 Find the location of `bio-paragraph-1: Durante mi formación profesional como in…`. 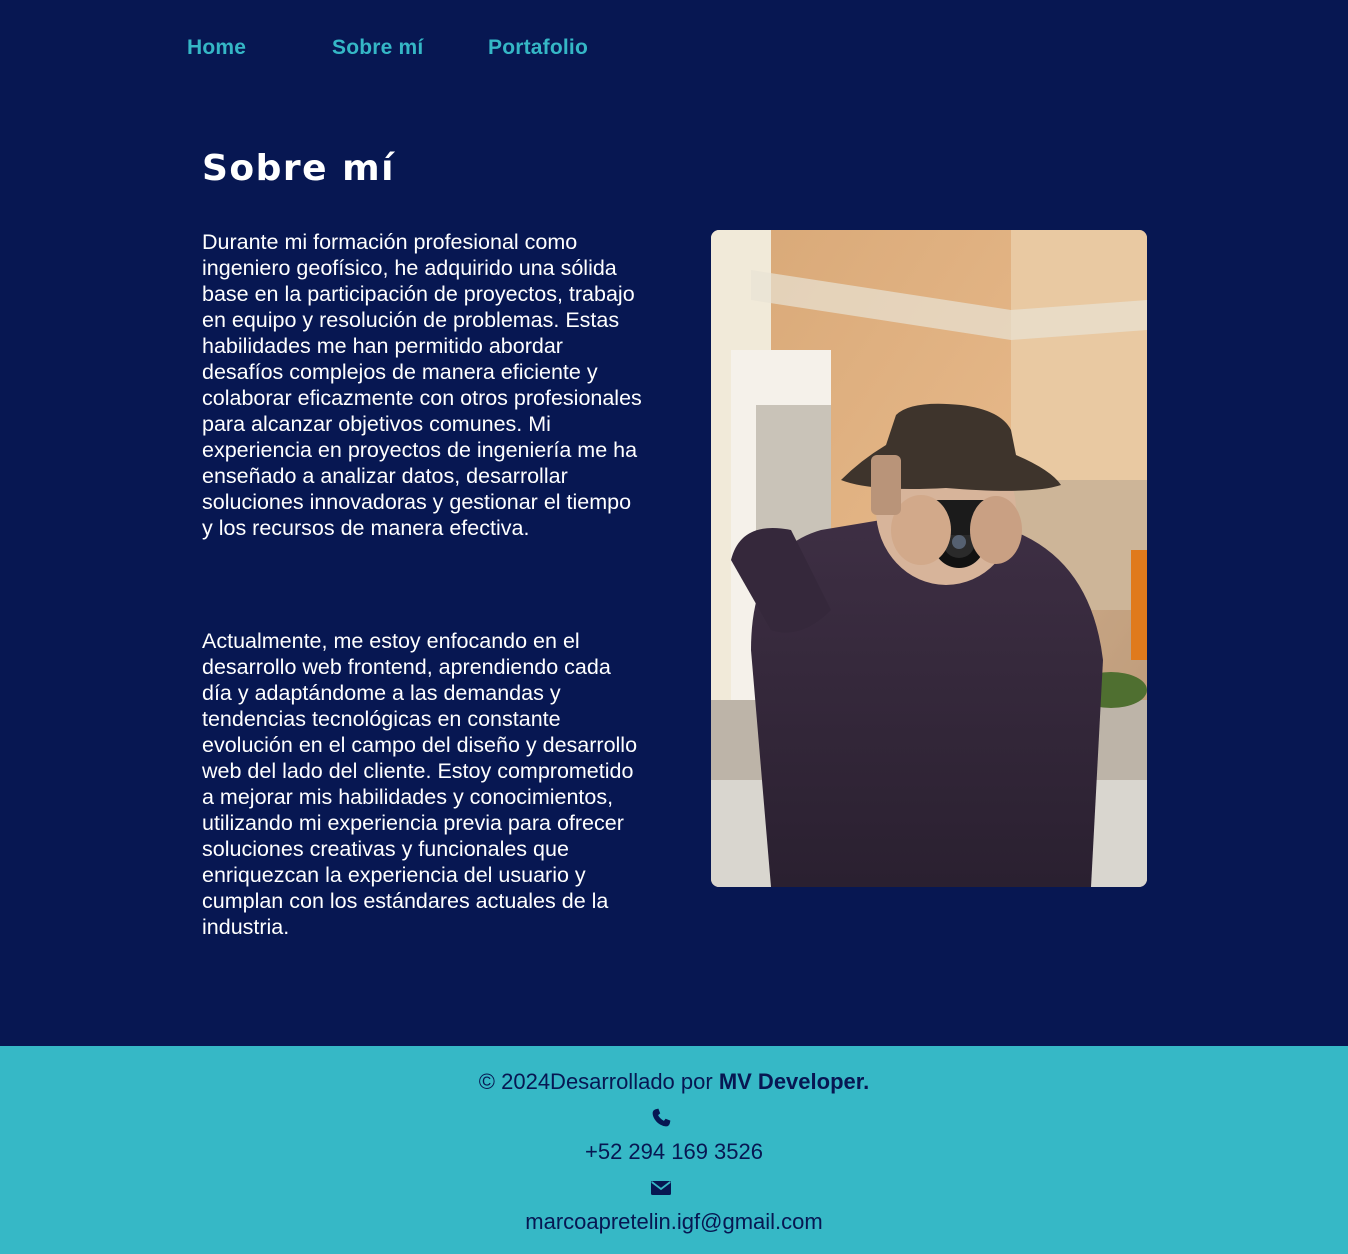

bio-paragraph-1: Durante mi formación profesional como in… is located at coordinates (422, 385).